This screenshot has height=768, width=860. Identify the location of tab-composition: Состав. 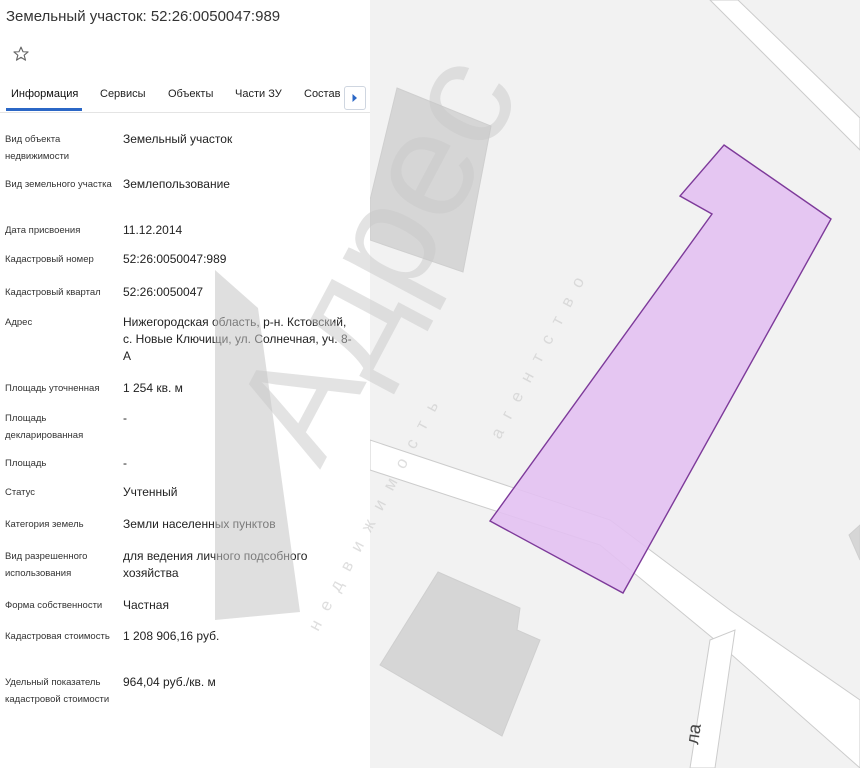
(322, 94).